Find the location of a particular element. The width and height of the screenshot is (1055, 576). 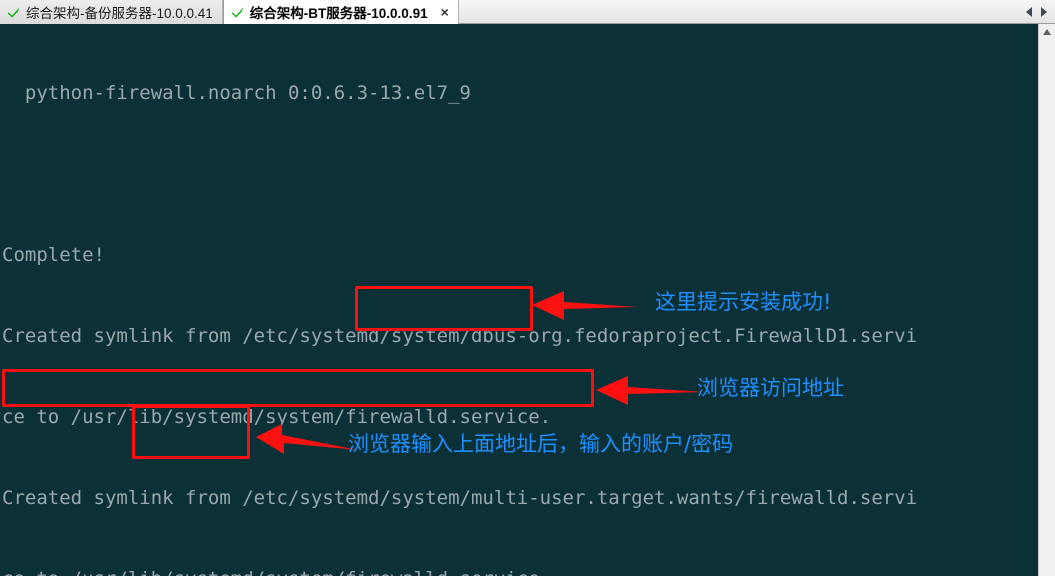

scroll-up-button is located at coordinates (1047, 32).